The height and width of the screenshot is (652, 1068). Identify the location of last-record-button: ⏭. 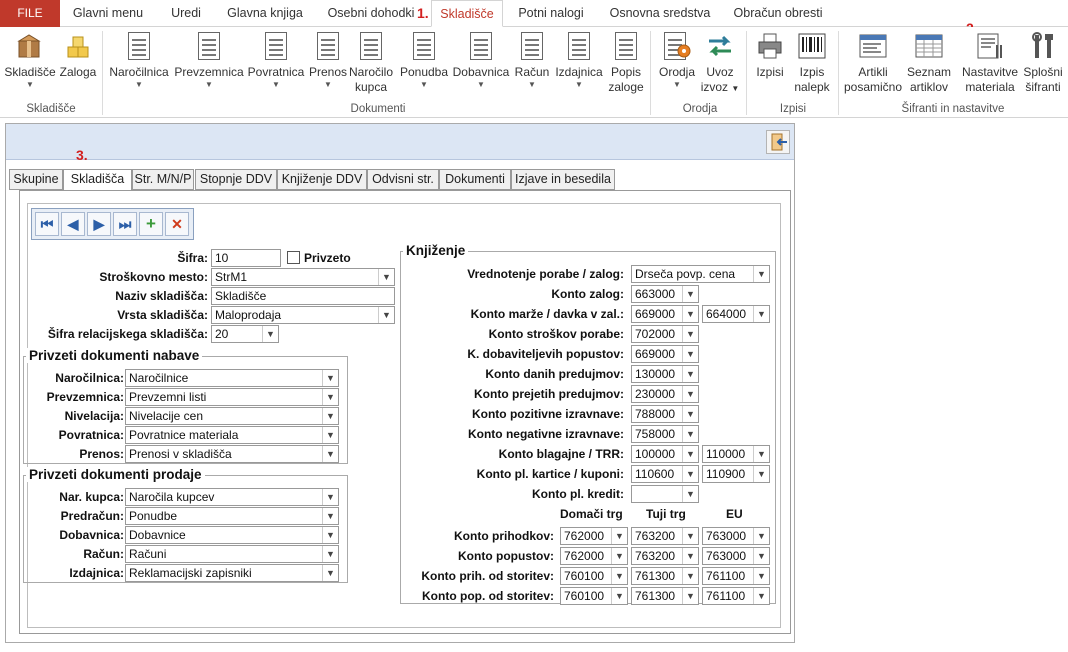
(125, 224).